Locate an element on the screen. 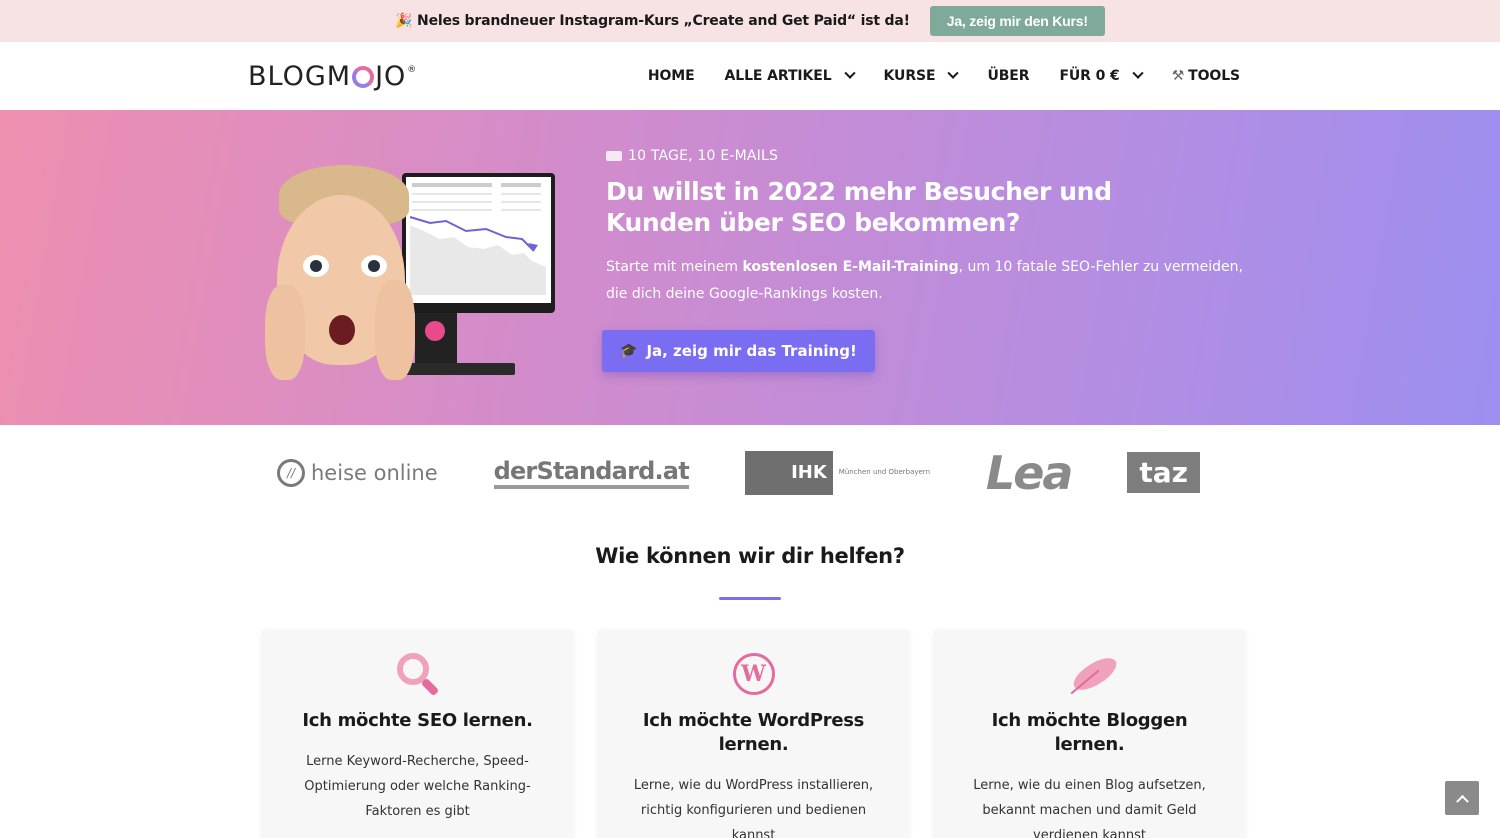  nav-label-tools: TOOLS is located at coordinates (1214, 76).